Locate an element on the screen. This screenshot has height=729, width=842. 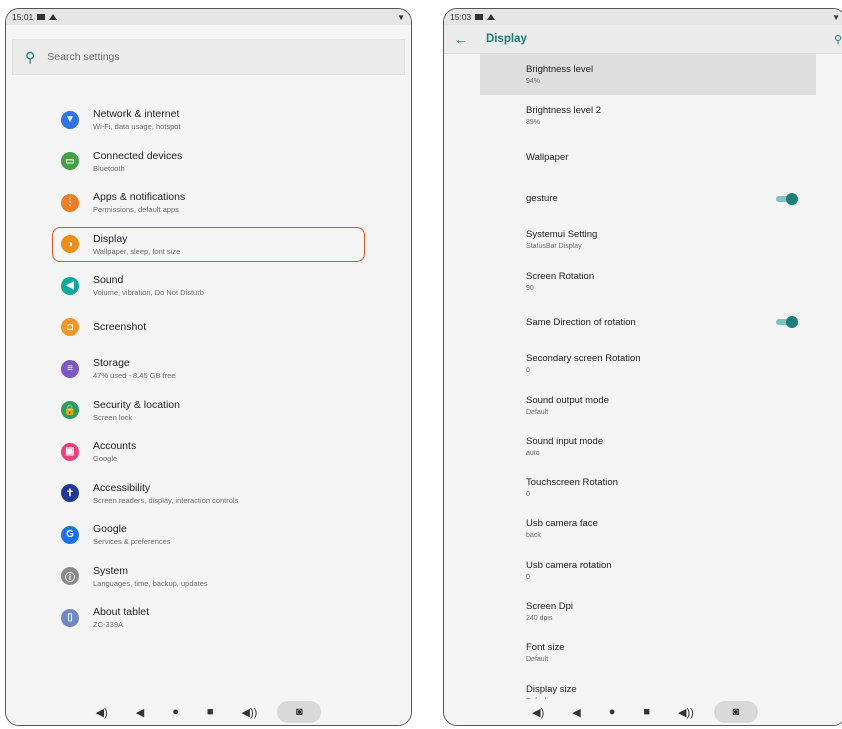
search-settings-bar: ⚲ Search settings is located at coordinates (208, 57).